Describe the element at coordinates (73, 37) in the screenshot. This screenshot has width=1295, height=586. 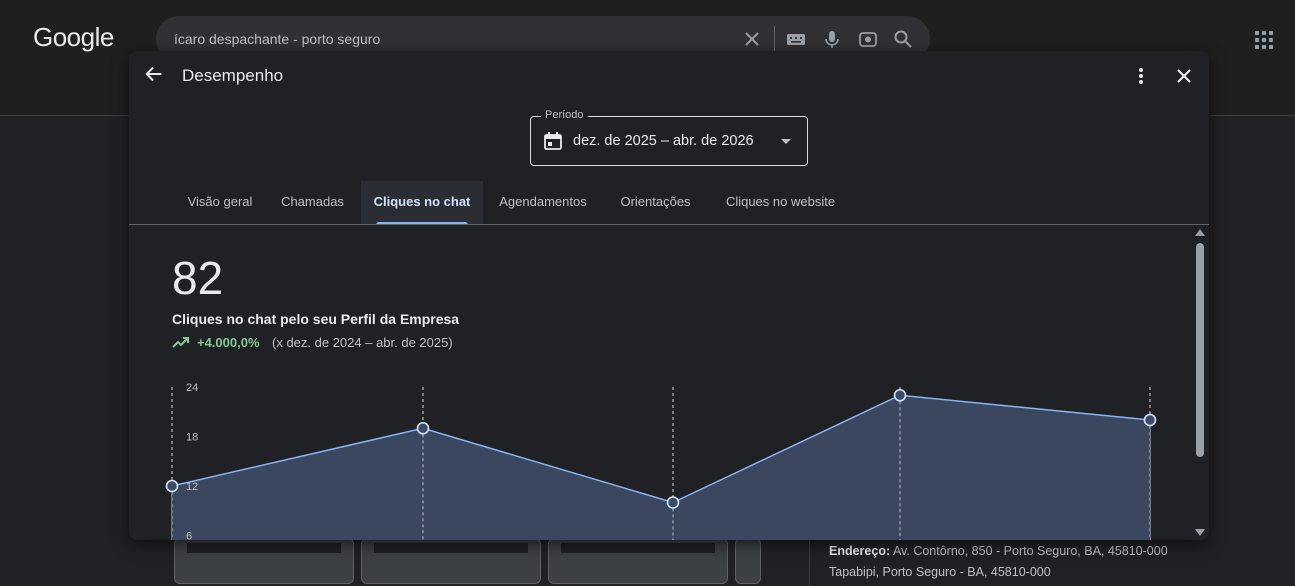
I see `google-logo: Google` at that location.